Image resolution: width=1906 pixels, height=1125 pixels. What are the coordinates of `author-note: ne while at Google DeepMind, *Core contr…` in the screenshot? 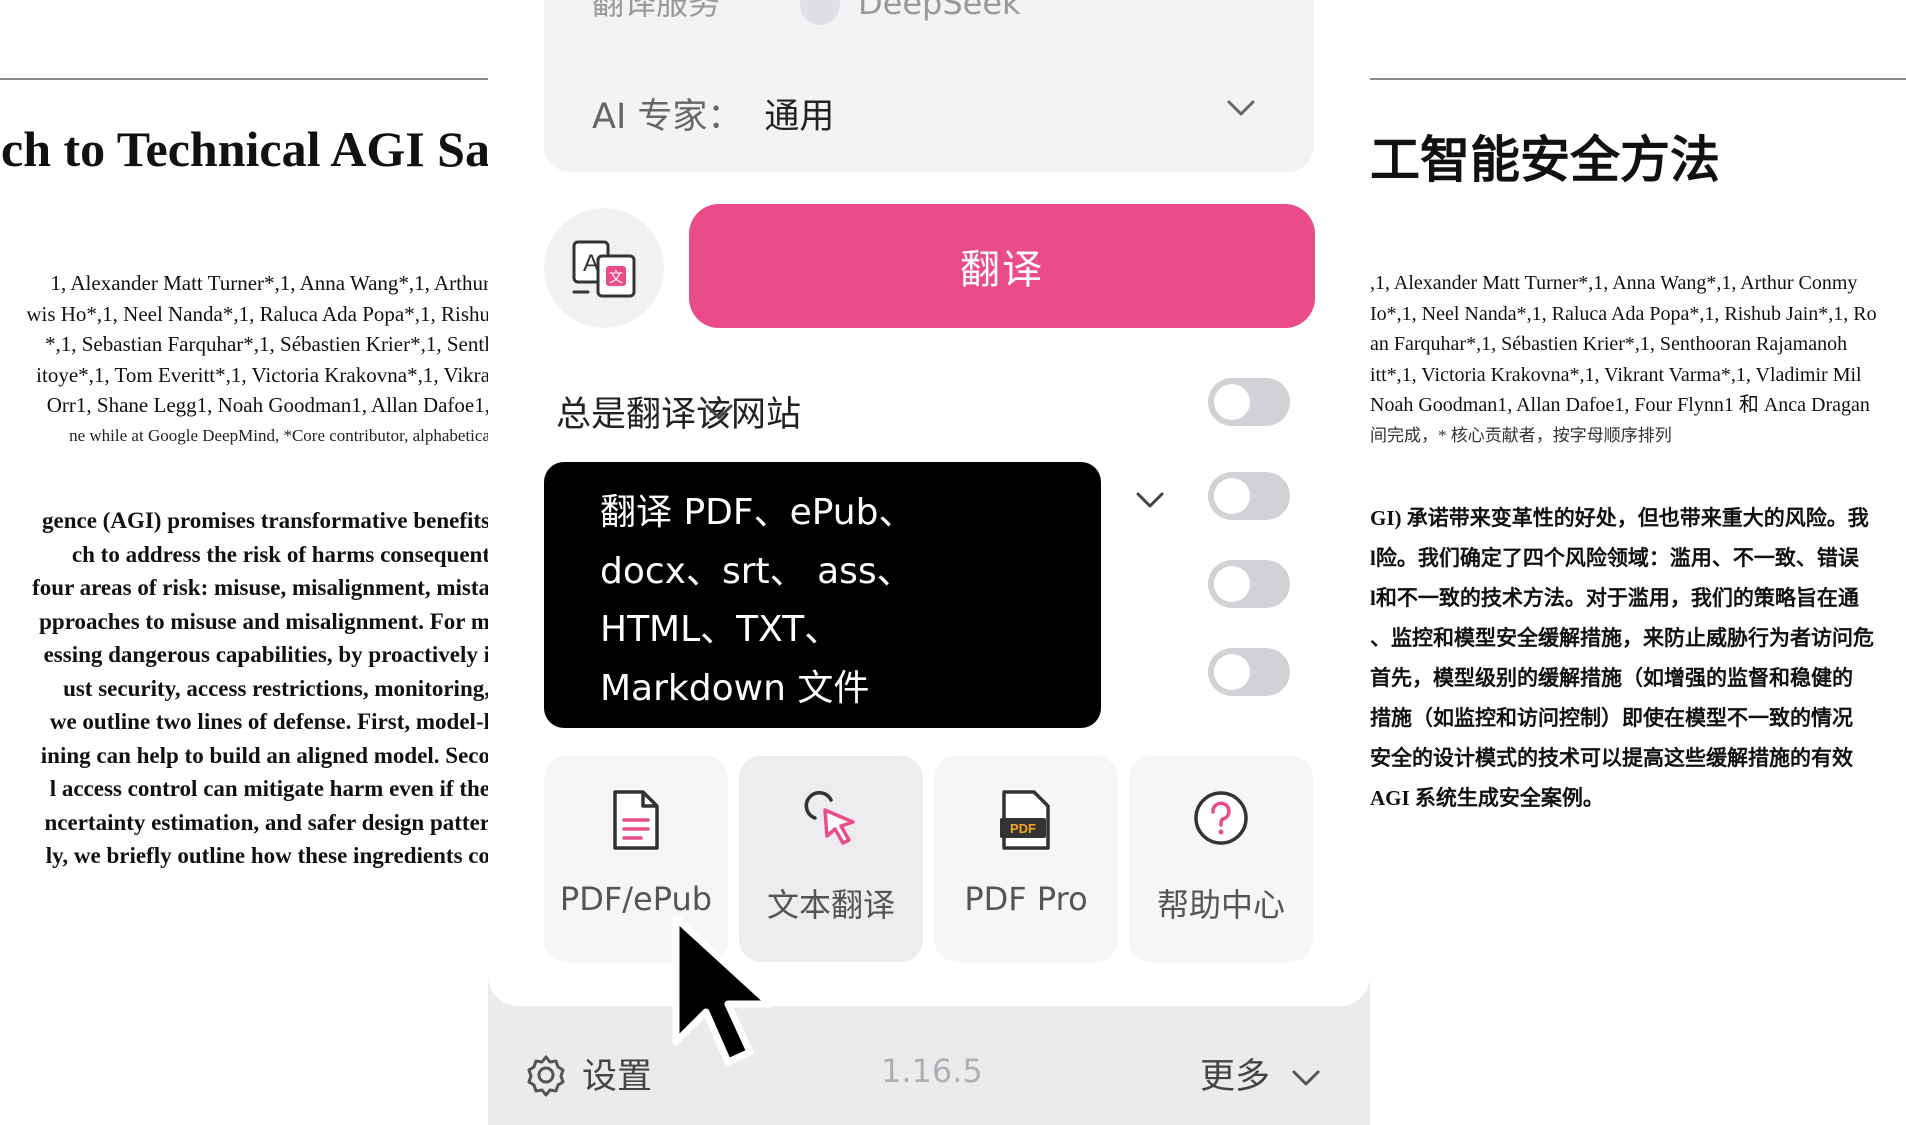 It's located at (279, 435).